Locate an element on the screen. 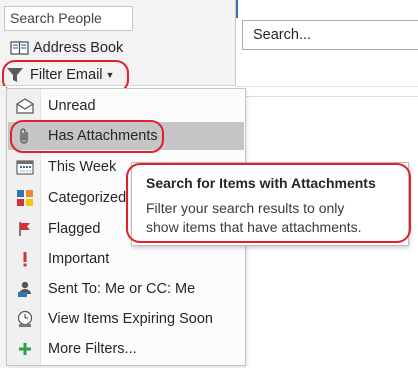  window-border-accent is located at coordinates (237, 9).